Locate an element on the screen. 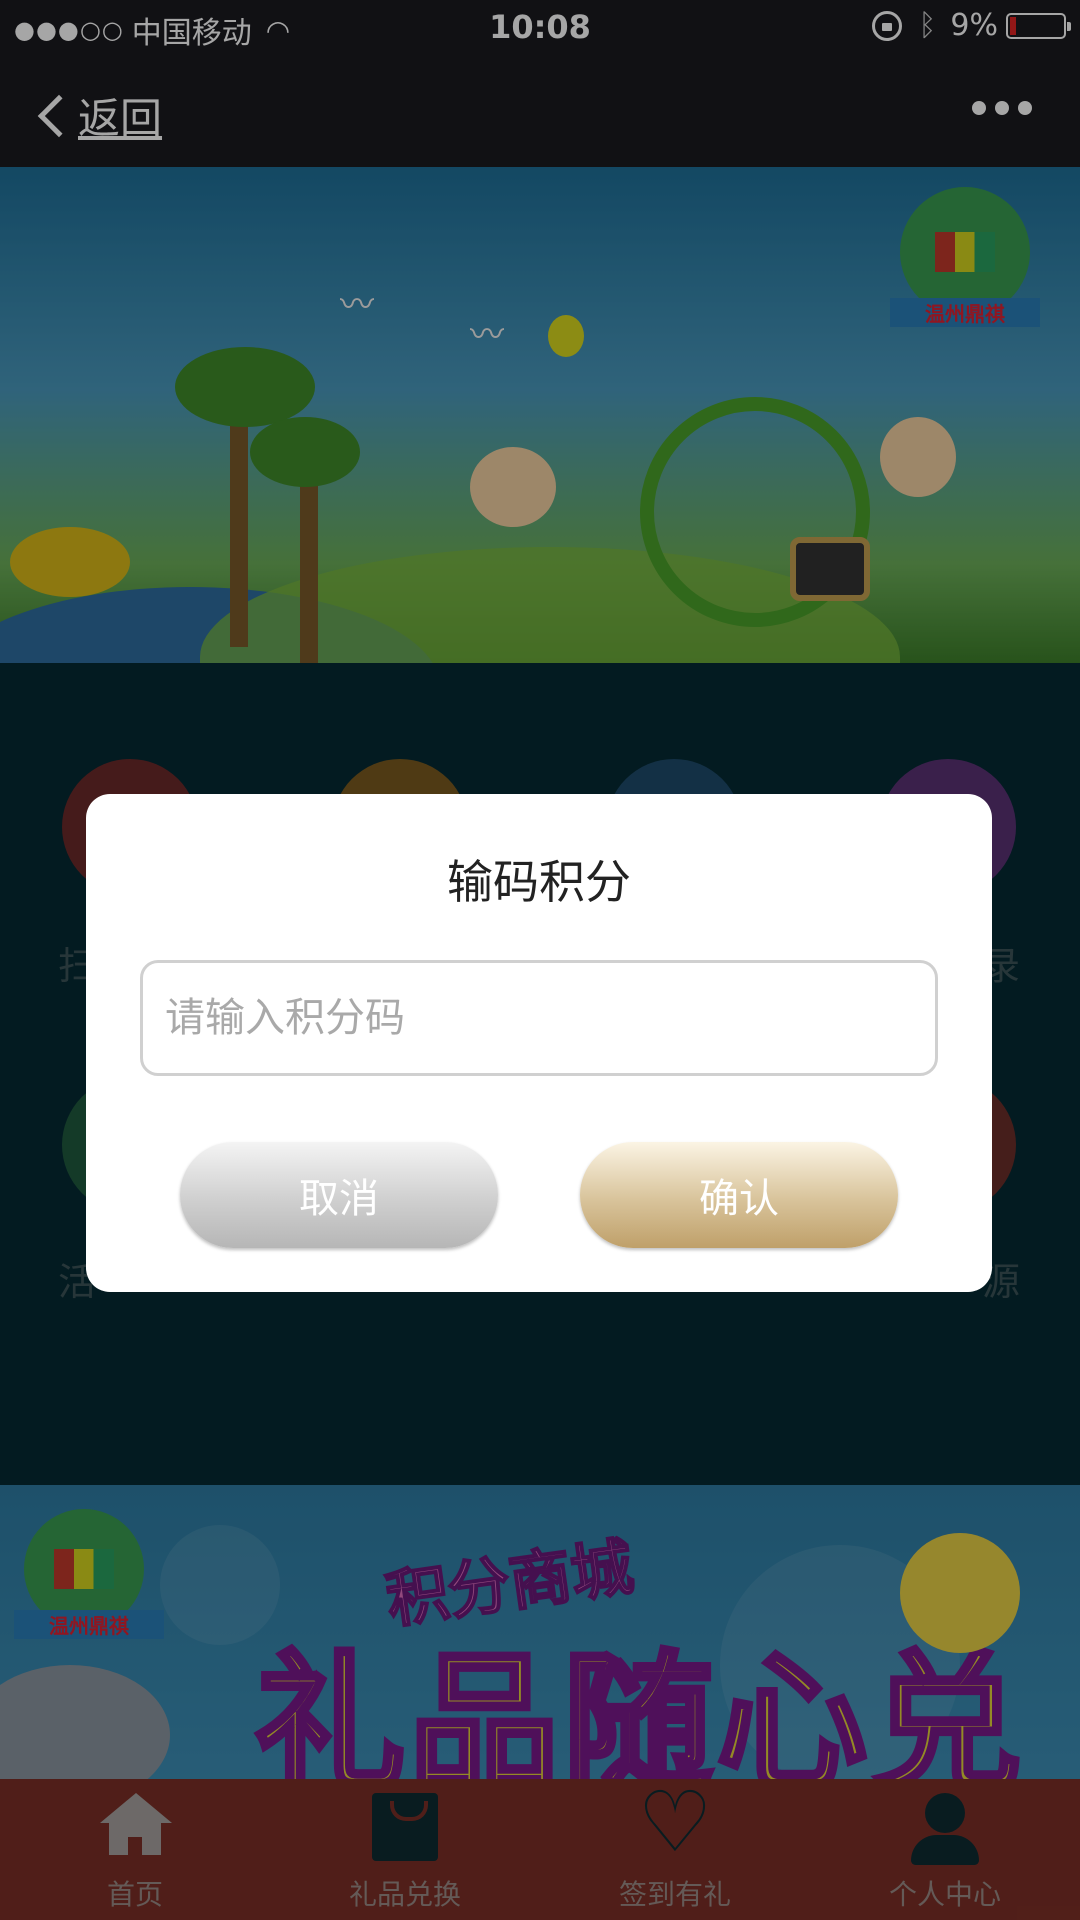 Image resolution: width=1080 pixels, height=1920 pixels. confirm-button: 确认 is located at coordinates (739, 1195).